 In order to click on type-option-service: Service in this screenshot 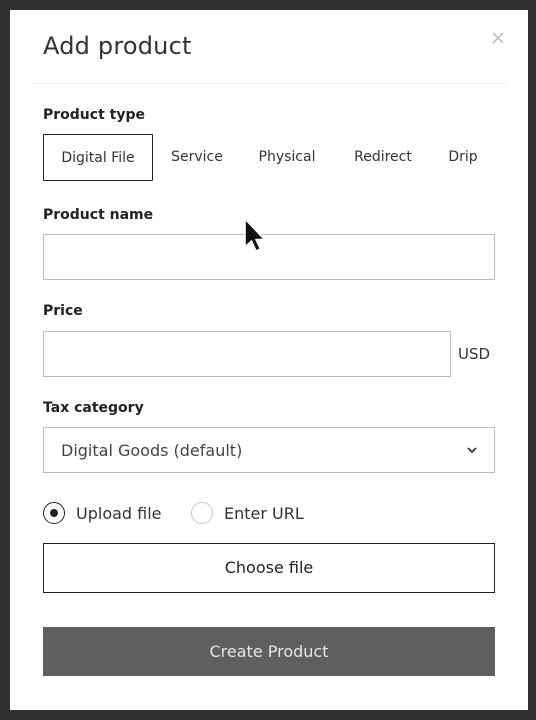, I will do `click(197, 157)`.